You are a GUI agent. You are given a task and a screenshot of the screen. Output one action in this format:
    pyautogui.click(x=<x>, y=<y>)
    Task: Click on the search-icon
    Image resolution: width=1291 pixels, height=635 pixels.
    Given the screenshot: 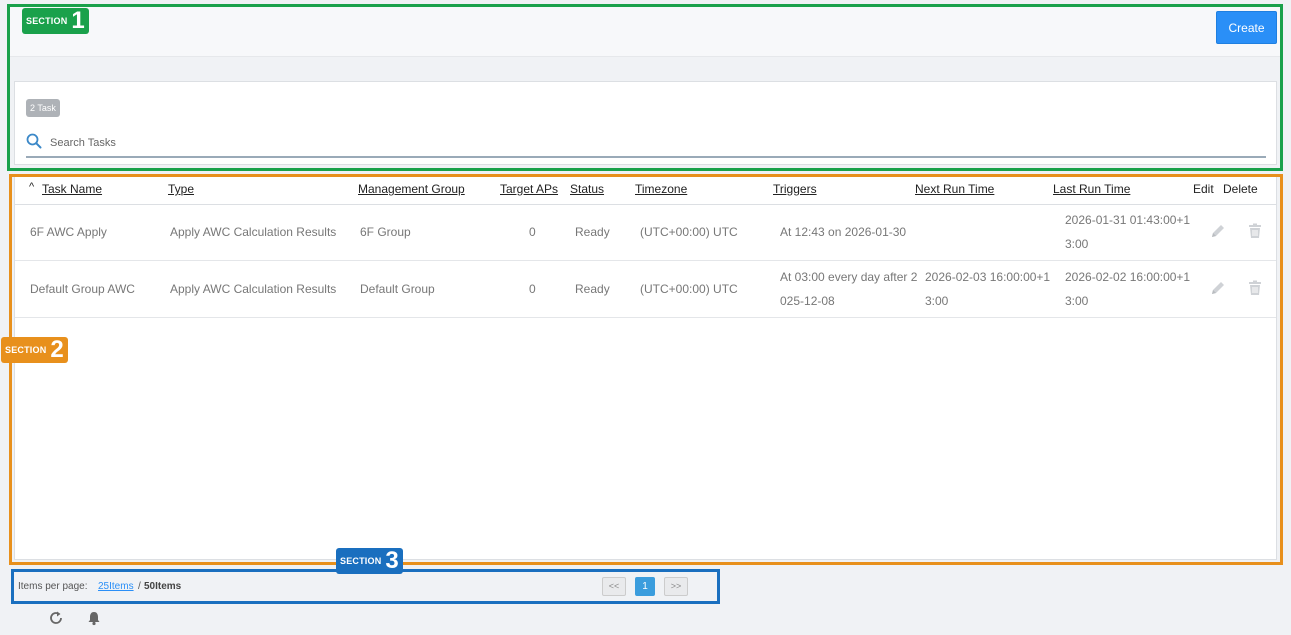 What is the action you would take?
    pyautogui.click(x=34, y=141)
    